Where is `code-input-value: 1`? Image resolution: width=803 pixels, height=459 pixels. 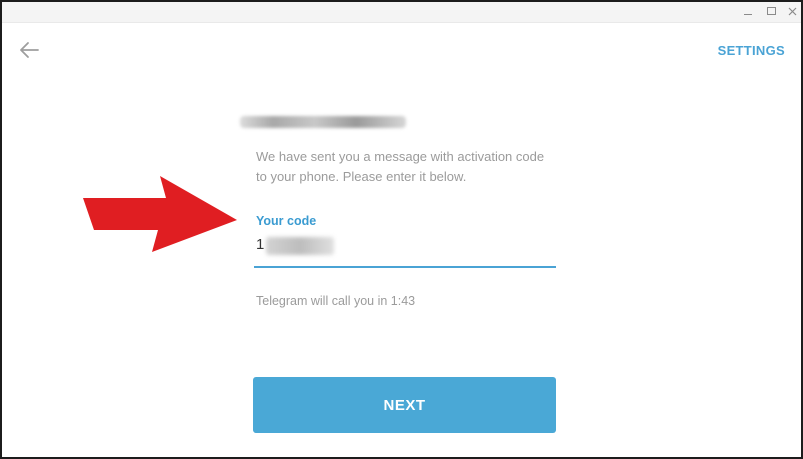
code-input-value: 1 is located at coordinates (260, 244).